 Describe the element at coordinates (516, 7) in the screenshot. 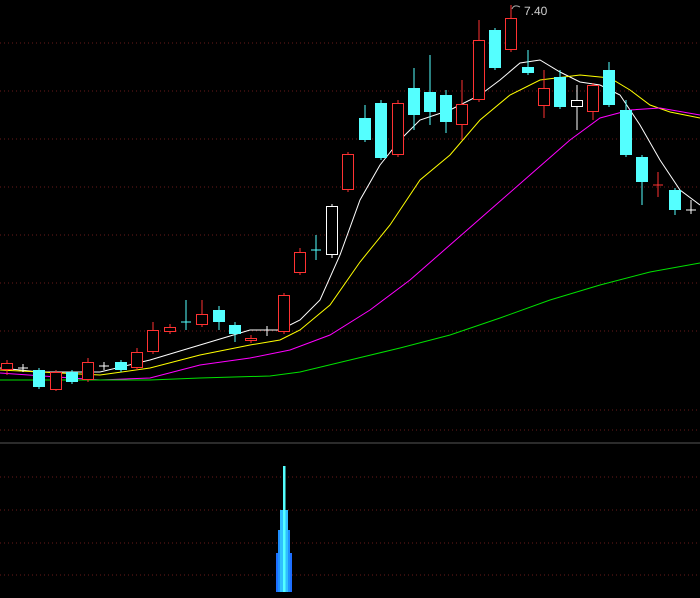

I see `leader-line` at that location.